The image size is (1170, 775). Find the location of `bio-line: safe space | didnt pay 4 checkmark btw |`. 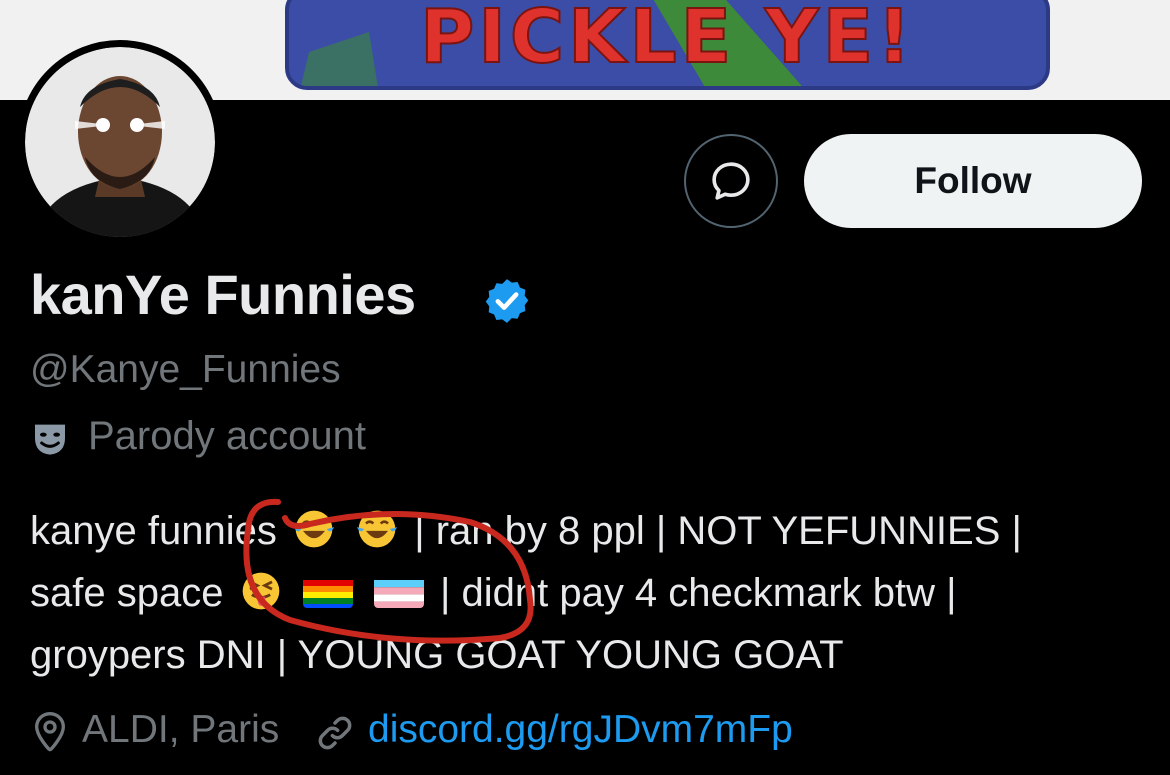

bio-line: safe space | didnt pay 4 checkmark btw | is located at coordinates (590, 593).